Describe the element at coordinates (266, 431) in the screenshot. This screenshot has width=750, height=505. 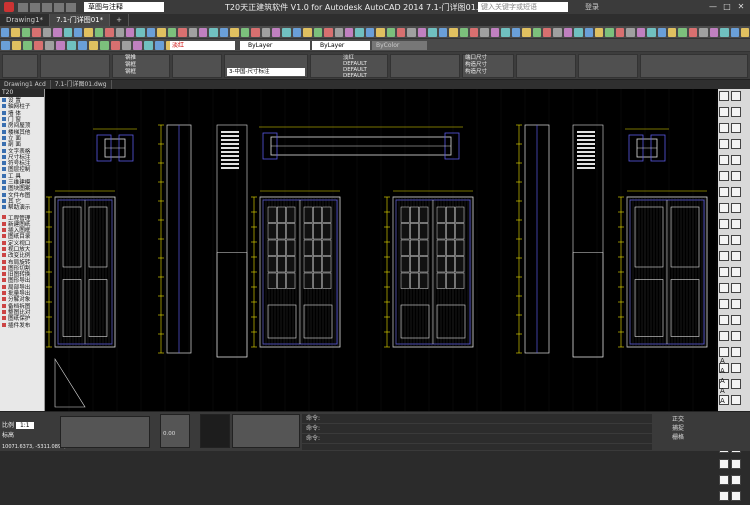
I see `snap-toolbar` at that location.